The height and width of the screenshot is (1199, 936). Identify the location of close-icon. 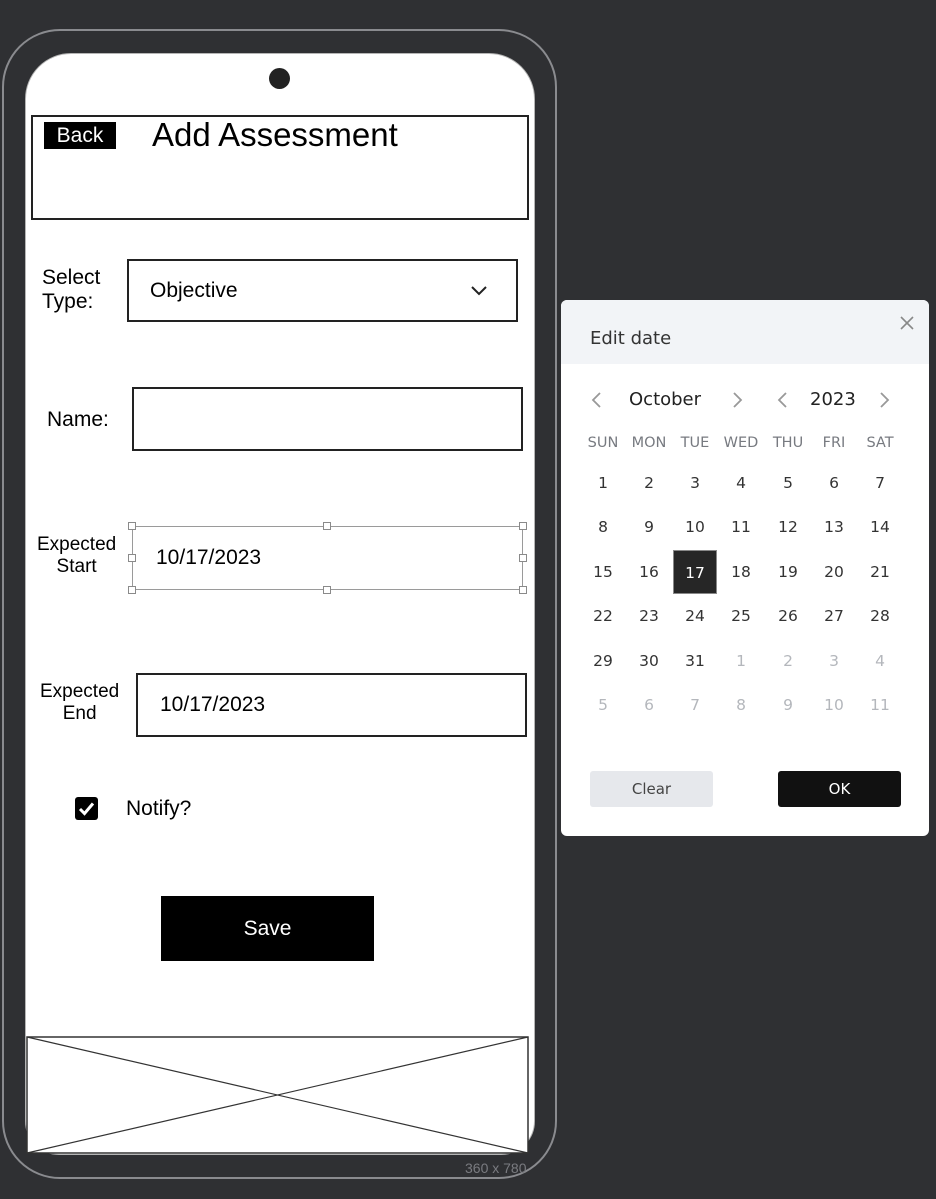
(907, 323).